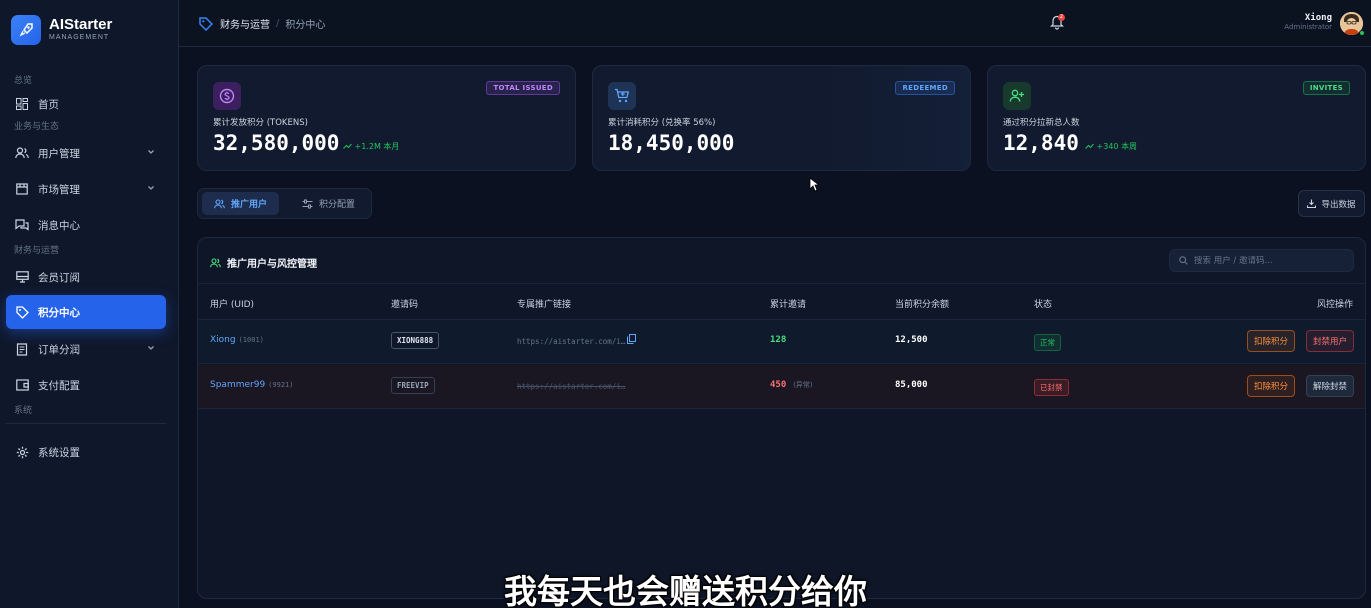 This screenshot has height=608, width=1371. I want to click on sidebar-item-home: 首页, so click(89, 104).